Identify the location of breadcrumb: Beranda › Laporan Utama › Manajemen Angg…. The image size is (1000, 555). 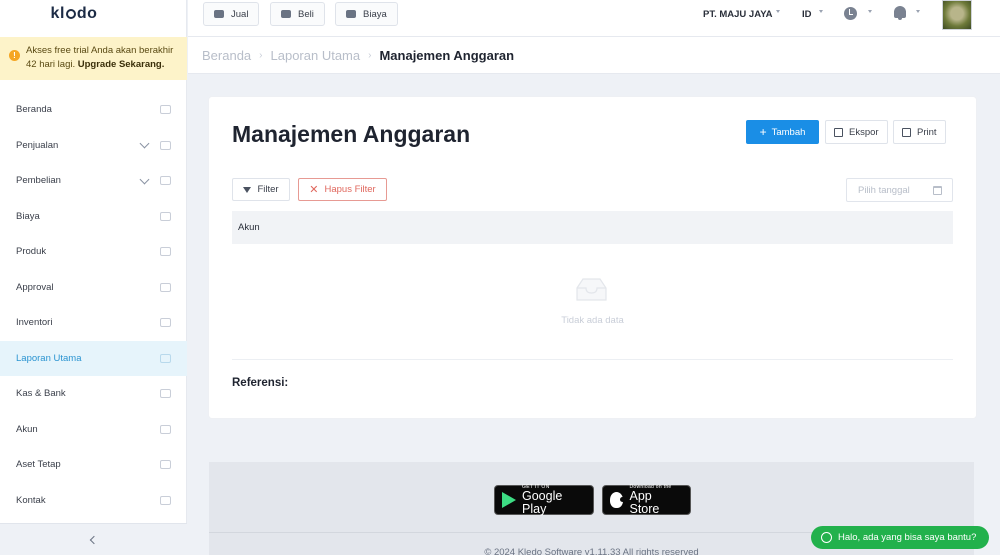
(594, 55).